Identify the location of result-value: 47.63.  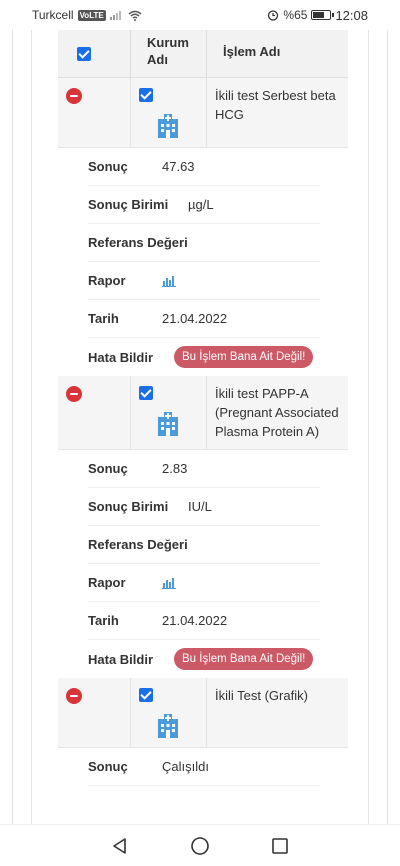
(178, 166).